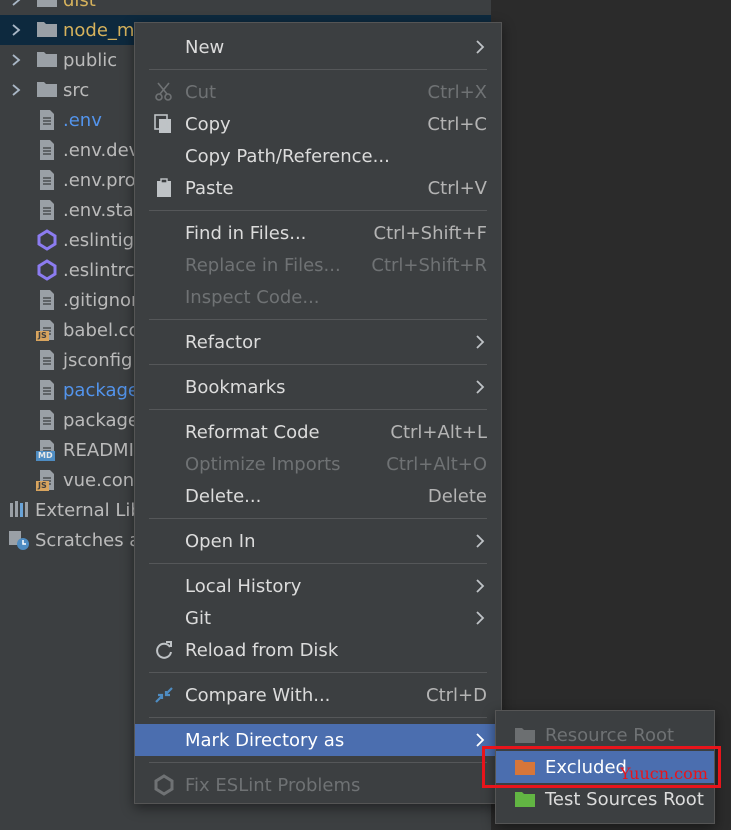 The height and width of the screenshot is (830, 731). I want to click on menu-item-new: New, so click(318, 47).